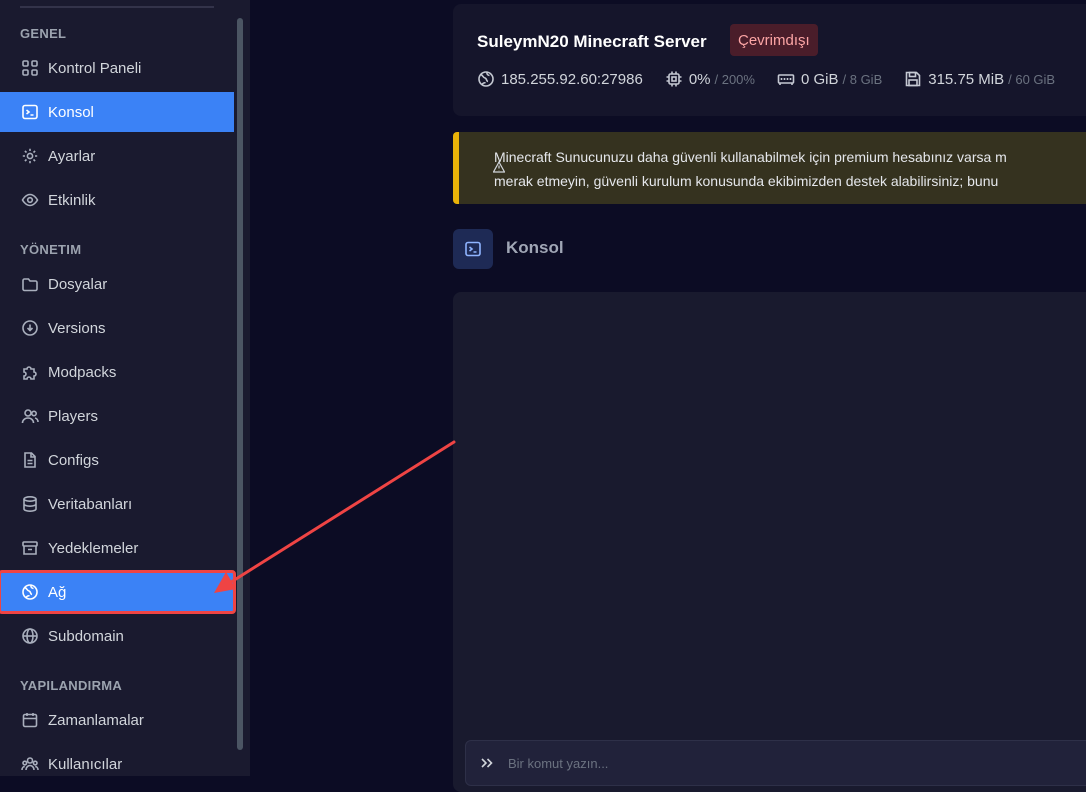 This screenshot has width=1086, height=792. I want to click on sidebar-item-label: Kontrol Paneli, so click(95, 68).